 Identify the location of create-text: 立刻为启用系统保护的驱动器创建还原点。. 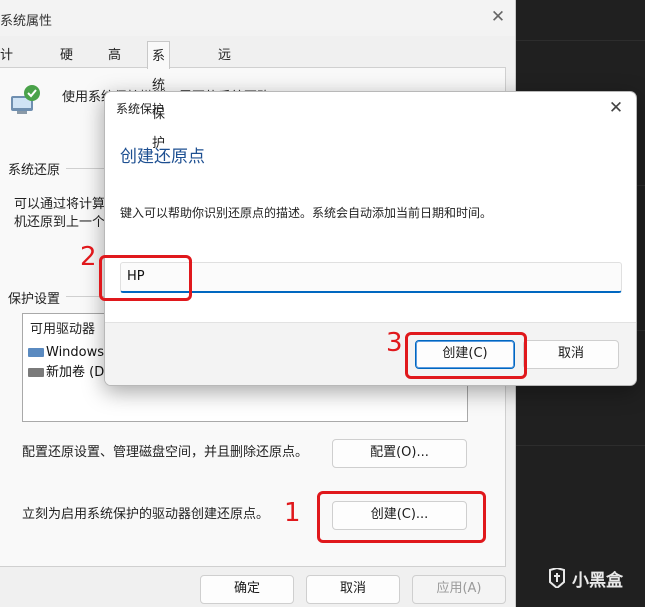
(146, 514).